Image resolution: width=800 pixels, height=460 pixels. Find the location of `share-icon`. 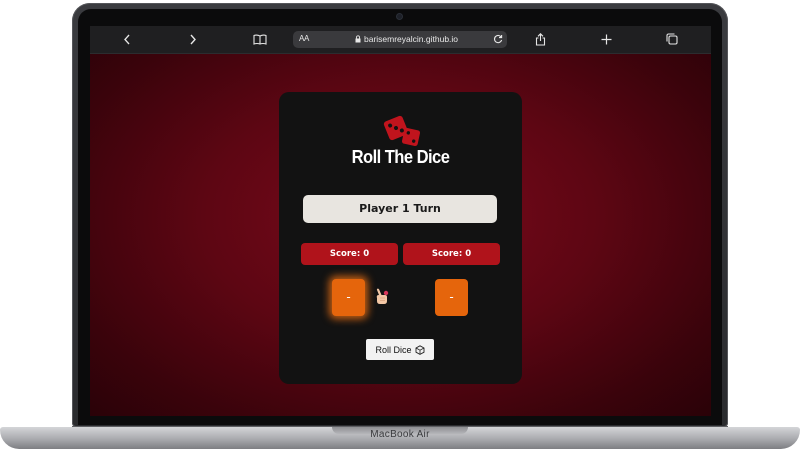

share-icon is located at coordinates (540, 39).